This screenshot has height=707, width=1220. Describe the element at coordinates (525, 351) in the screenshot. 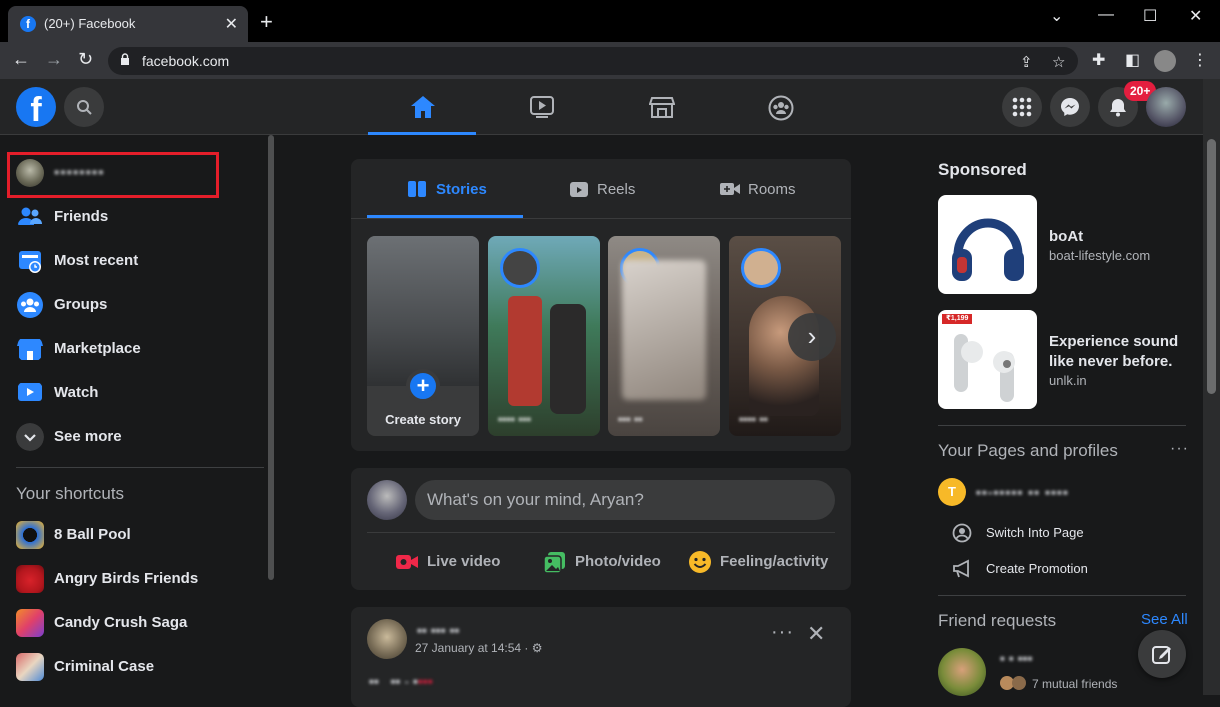

I see `story-figure` at that location.